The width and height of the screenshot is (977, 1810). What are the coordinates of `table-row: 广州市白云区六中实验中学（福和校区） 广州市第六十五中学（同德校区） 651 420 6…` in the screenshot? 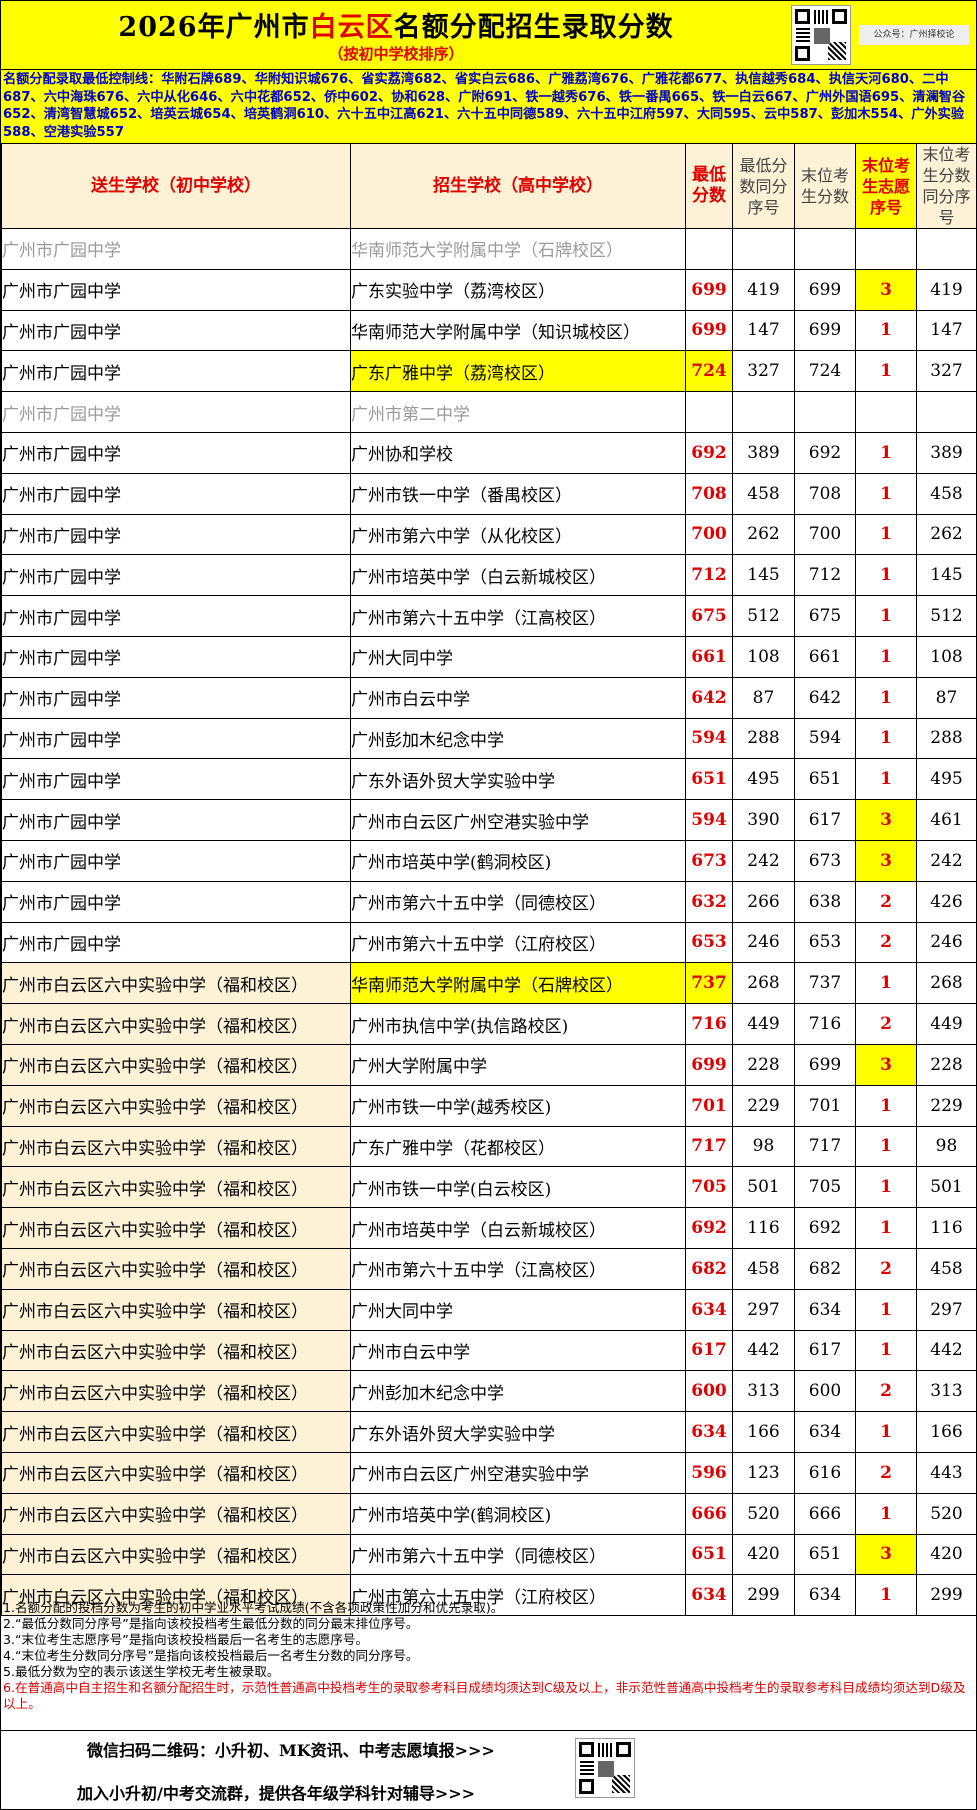 It's located at (489, 1554).